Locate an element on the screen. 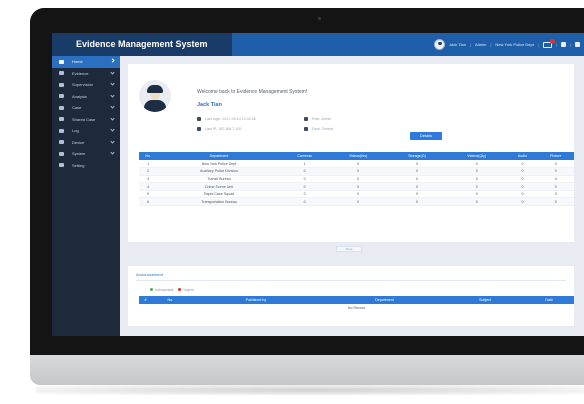 This screenshot has height=404, width=584. wrench-icon is located at coordinates (61, 153).